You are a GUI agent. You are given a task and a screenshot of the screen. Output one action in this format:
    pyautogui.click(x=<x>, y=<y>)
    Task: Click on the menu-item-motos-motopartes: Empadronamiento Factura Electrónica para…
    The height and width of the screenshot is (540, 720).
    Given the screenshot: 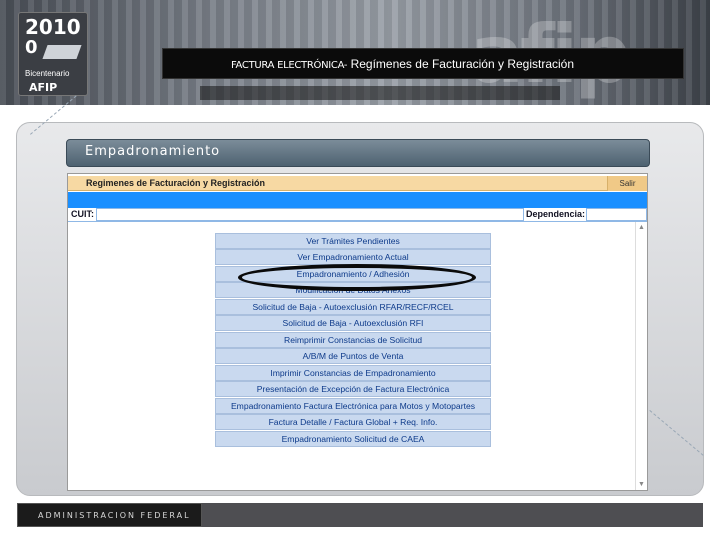 What is the action you would take?
    pyautogui.click(x=353, y=405)
    